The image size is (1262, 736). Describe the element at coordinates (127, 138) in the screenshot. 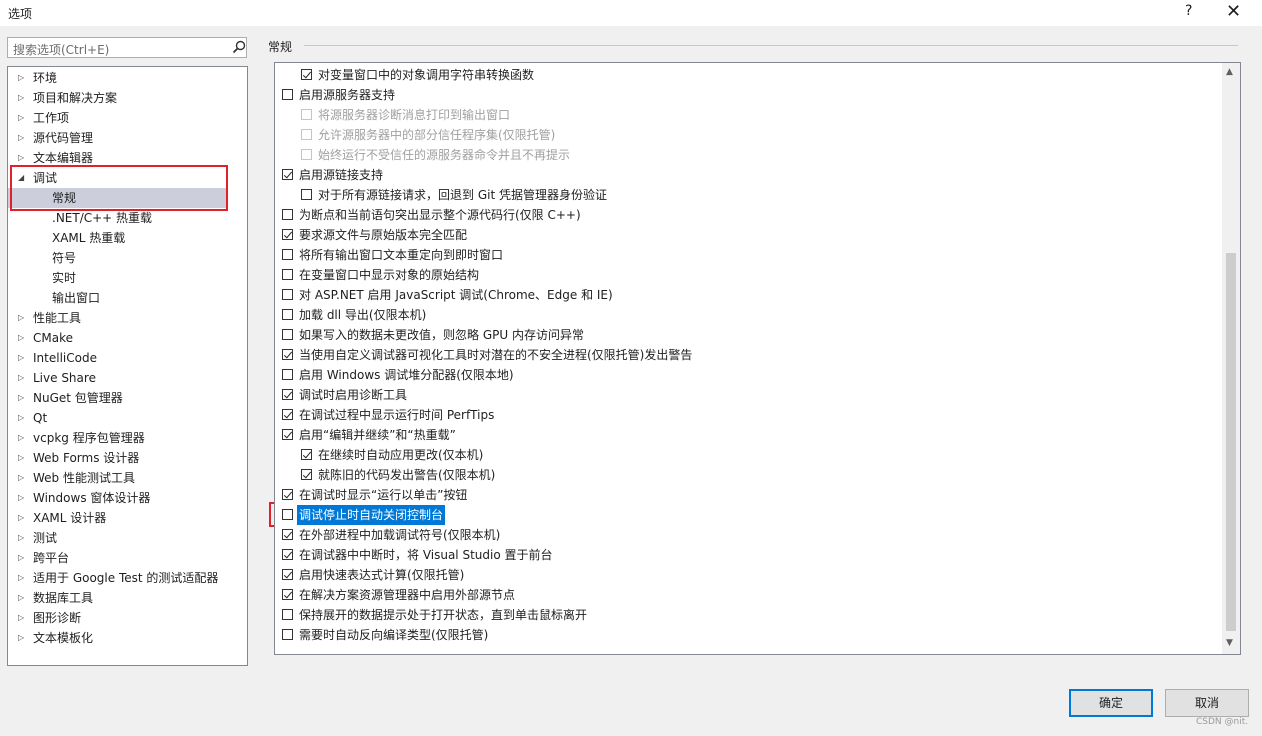

I see `tree-item: ▷ 源代码管理` at that location.